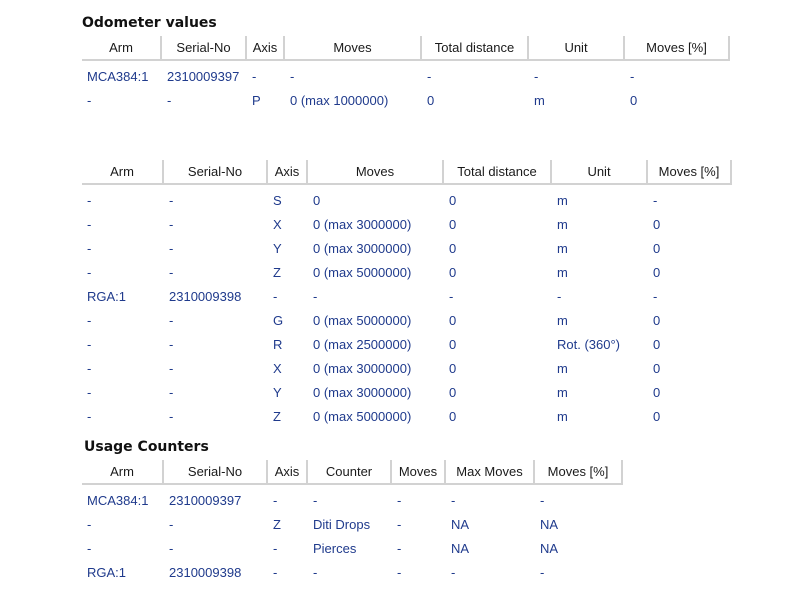 The width and height of the screenshot is (800, 600). What do you see at coordinates (277, 416) in the screenshot?
I see `cell-axis: Z` at bounding box center [277, 416].